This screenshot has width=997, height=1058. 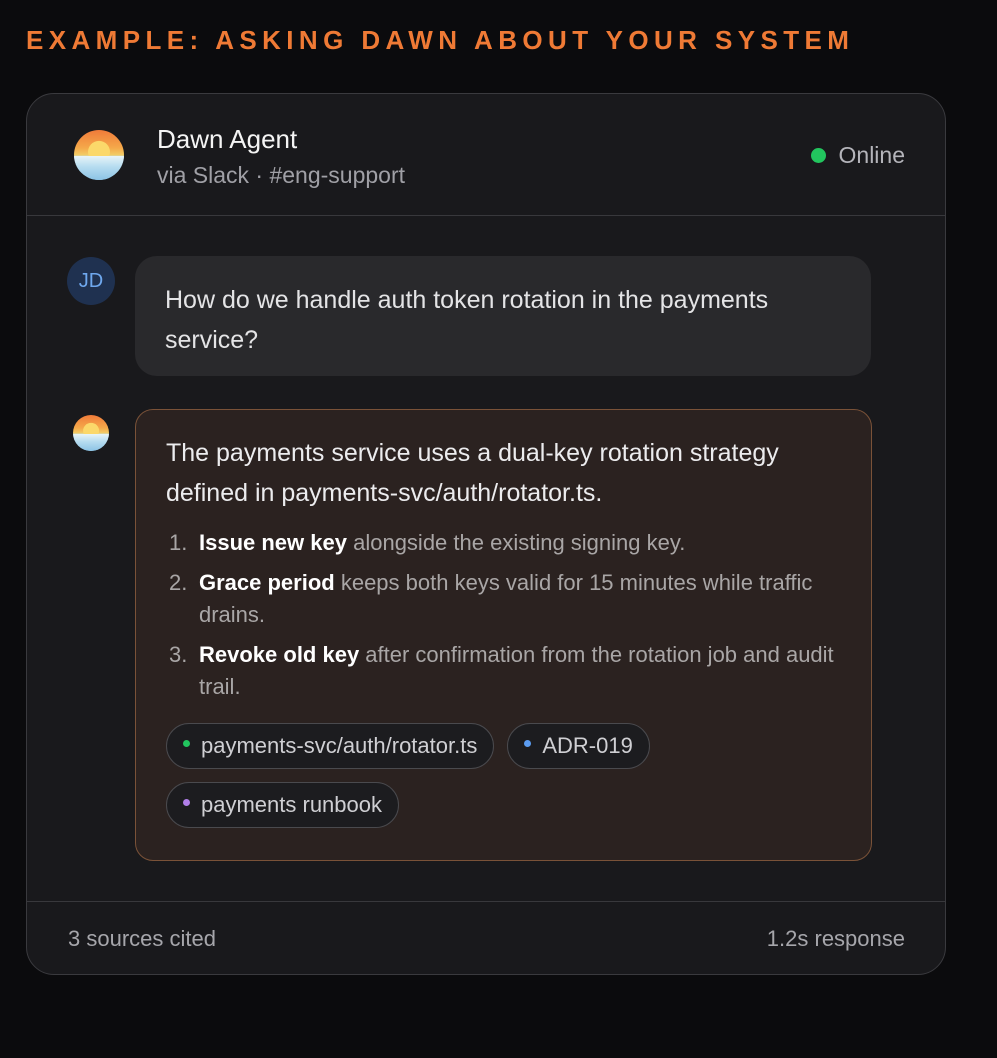 What do you see at coordinates (178, 542) in the screenshot?
I see `step-number: 1.` at bounding box center [178, 542].